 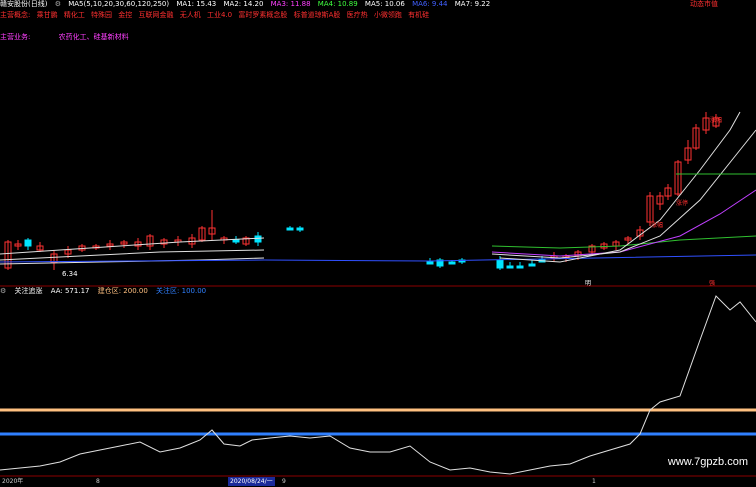 I want to click on concept-label: 主营概念:, so click(x=15, y=15).